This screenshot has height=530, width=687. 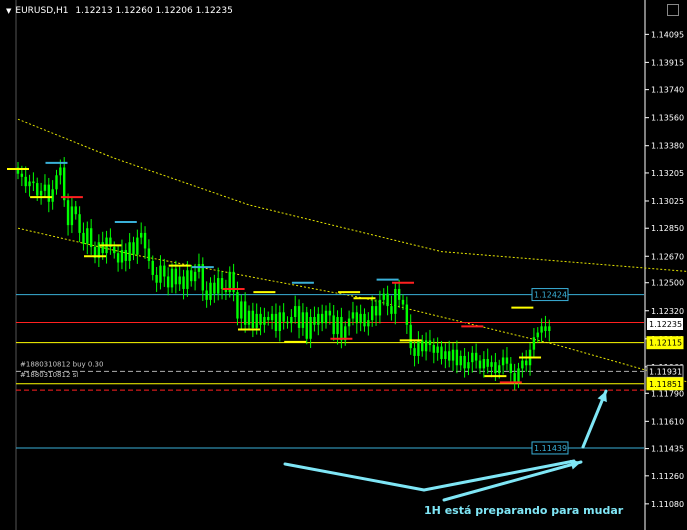 What do you see at coordinates (42, 11) in the screenshot?
I see `symbol-label: EURUSD,H1` at bounding box center [42, 11].